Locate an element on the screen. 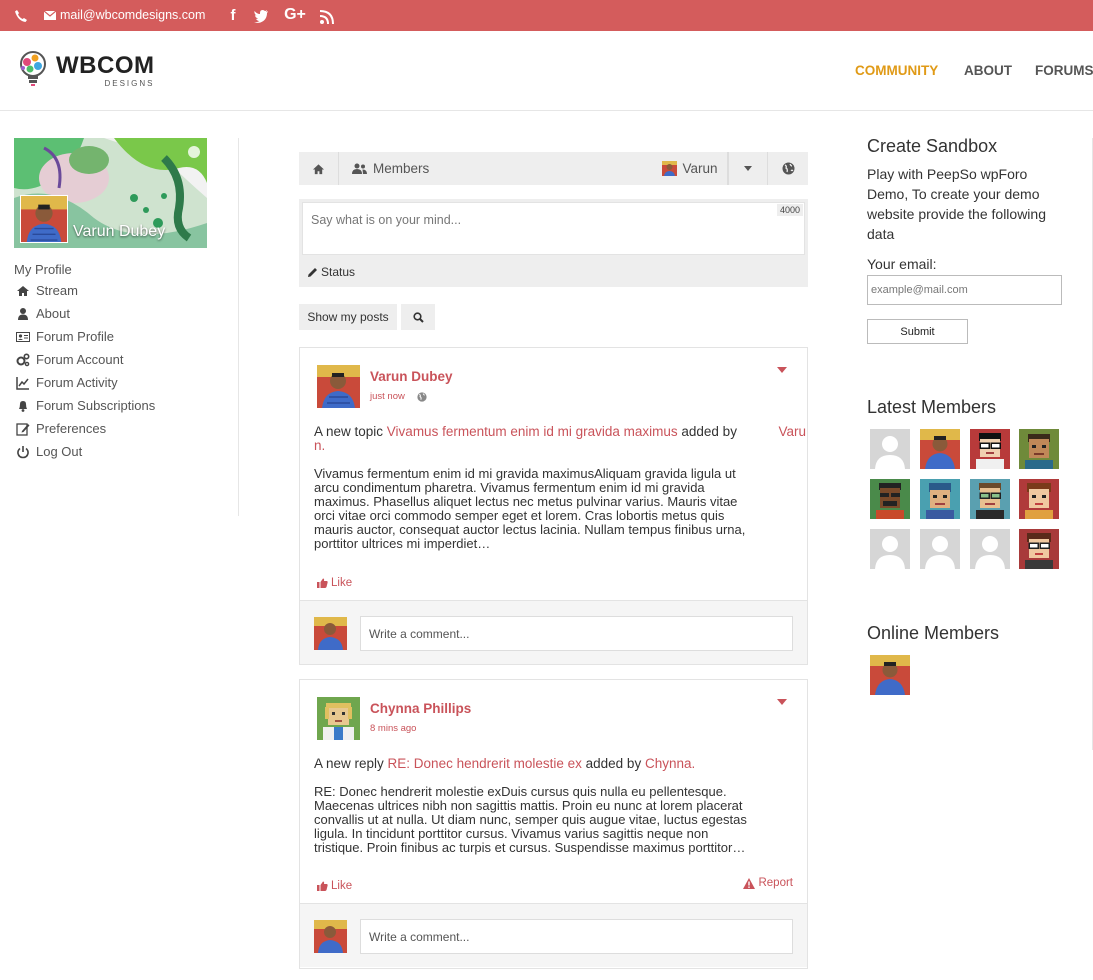  online-members-title: Online Members is located at coordinates (933, 633).